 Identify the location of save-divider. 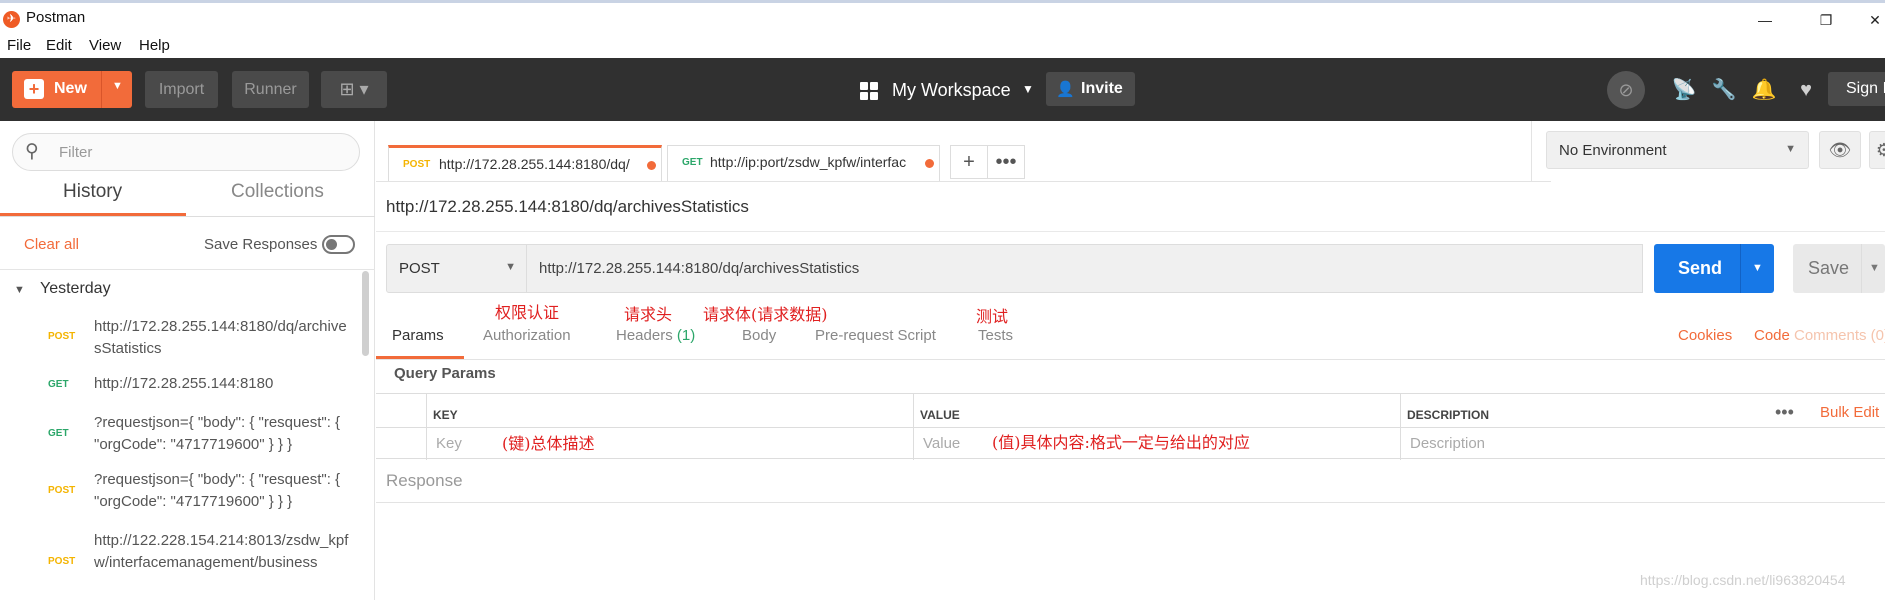
(1861, 268).